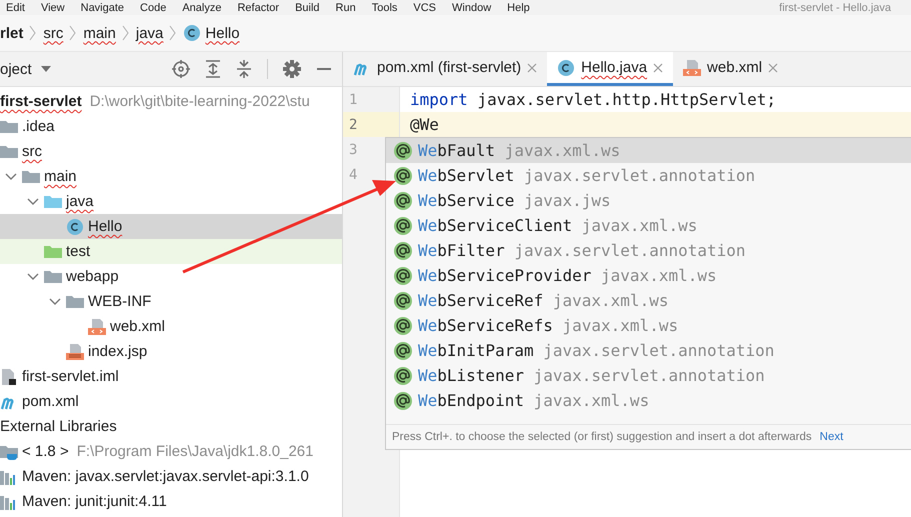 The width and height of the screenshot is (911, 517). Describe the element at coordinates (171, 201) in the screenshot. I see `tree-item: java` at that location.